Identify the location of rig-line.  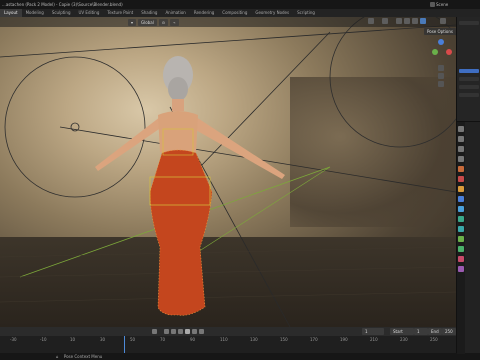
(228, 41).